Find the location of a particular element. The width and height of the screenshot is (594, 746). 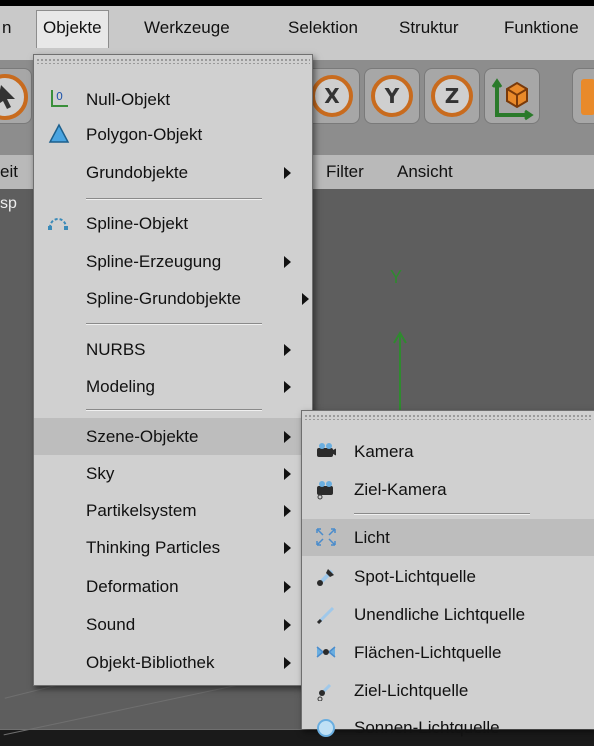

menu-item-objekt-bibliothek: Objekt-Bibliothek is located at coordinates (173, 662).